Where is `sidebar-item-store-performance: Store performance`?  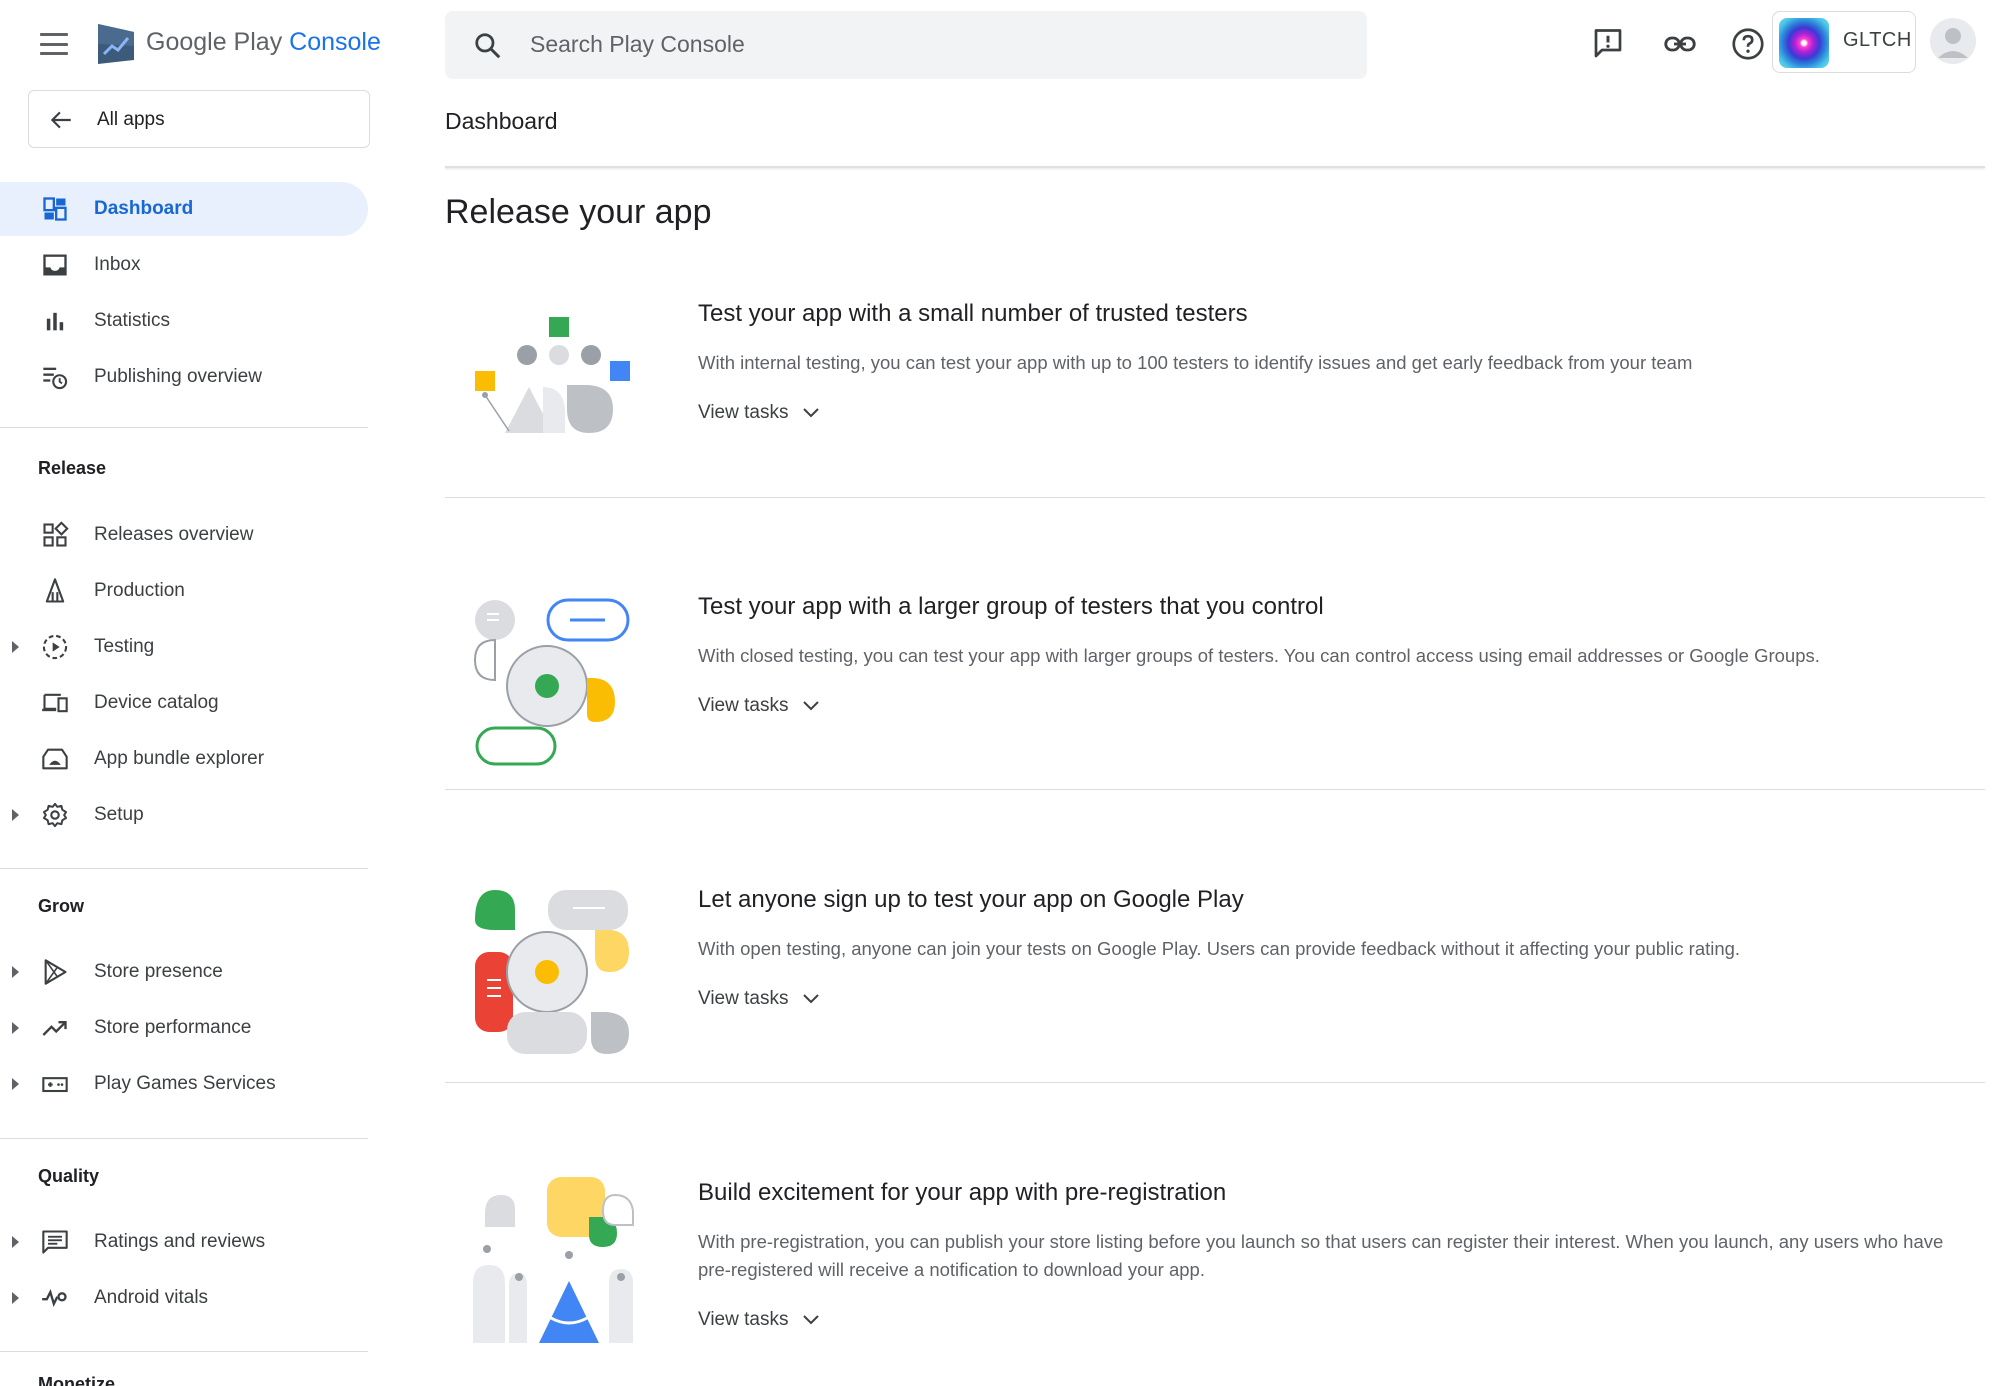
sidebar-item-store-performance: Store performance is located at coordinates (184, 1028).